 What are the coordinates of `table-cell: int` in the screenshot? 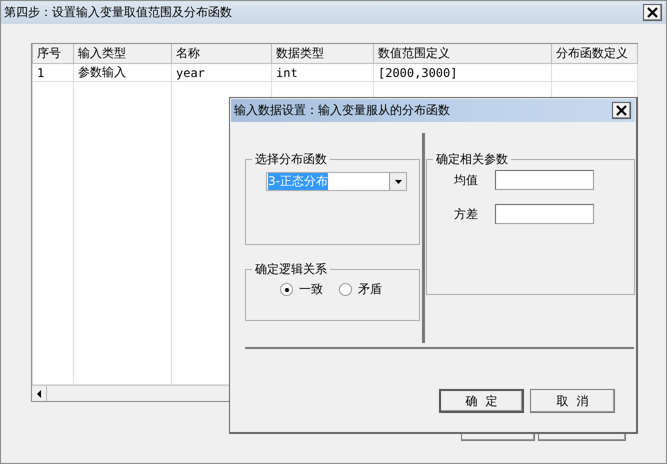 It's located at (323, 73).